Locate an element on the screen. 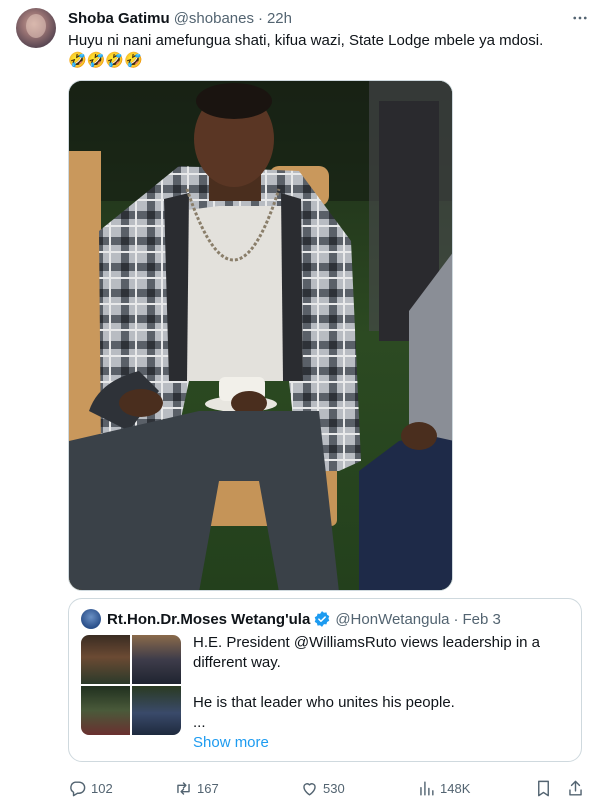  quoted-tweet-date: Feb 3 is located at coordinates (482, 619).